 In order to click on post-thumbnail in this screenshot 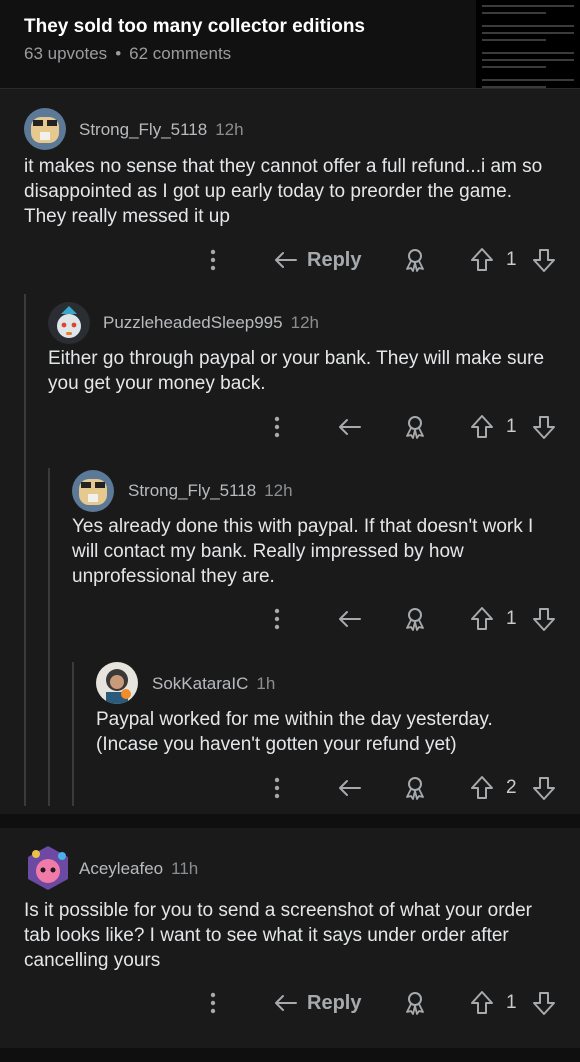, I will do `click(528, 44)`.